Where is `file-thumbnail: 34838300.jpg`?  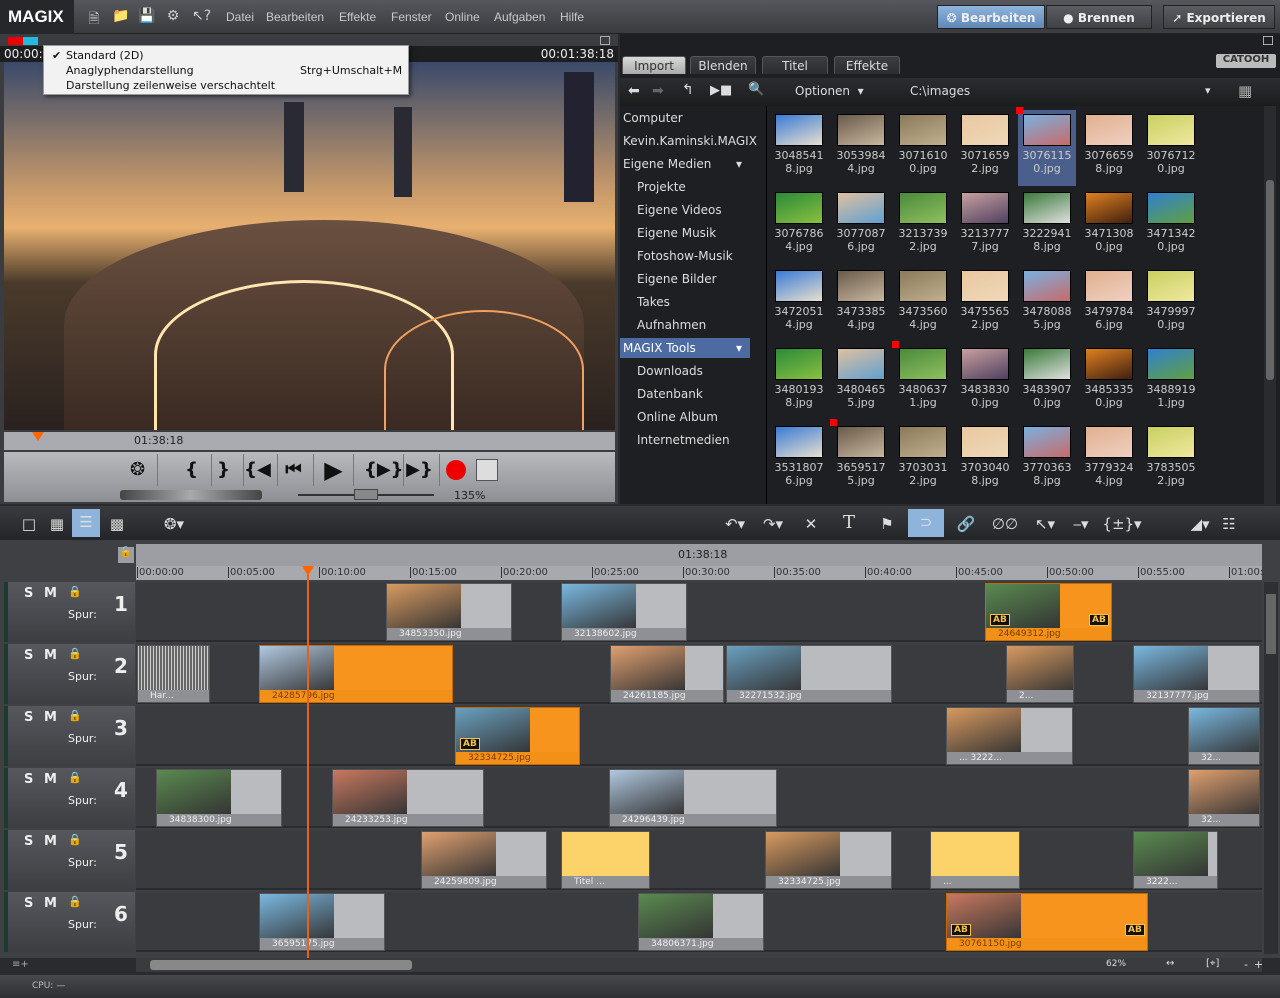 file-thumbnail: 34838300.jpg is located at coordinates (985, 382).